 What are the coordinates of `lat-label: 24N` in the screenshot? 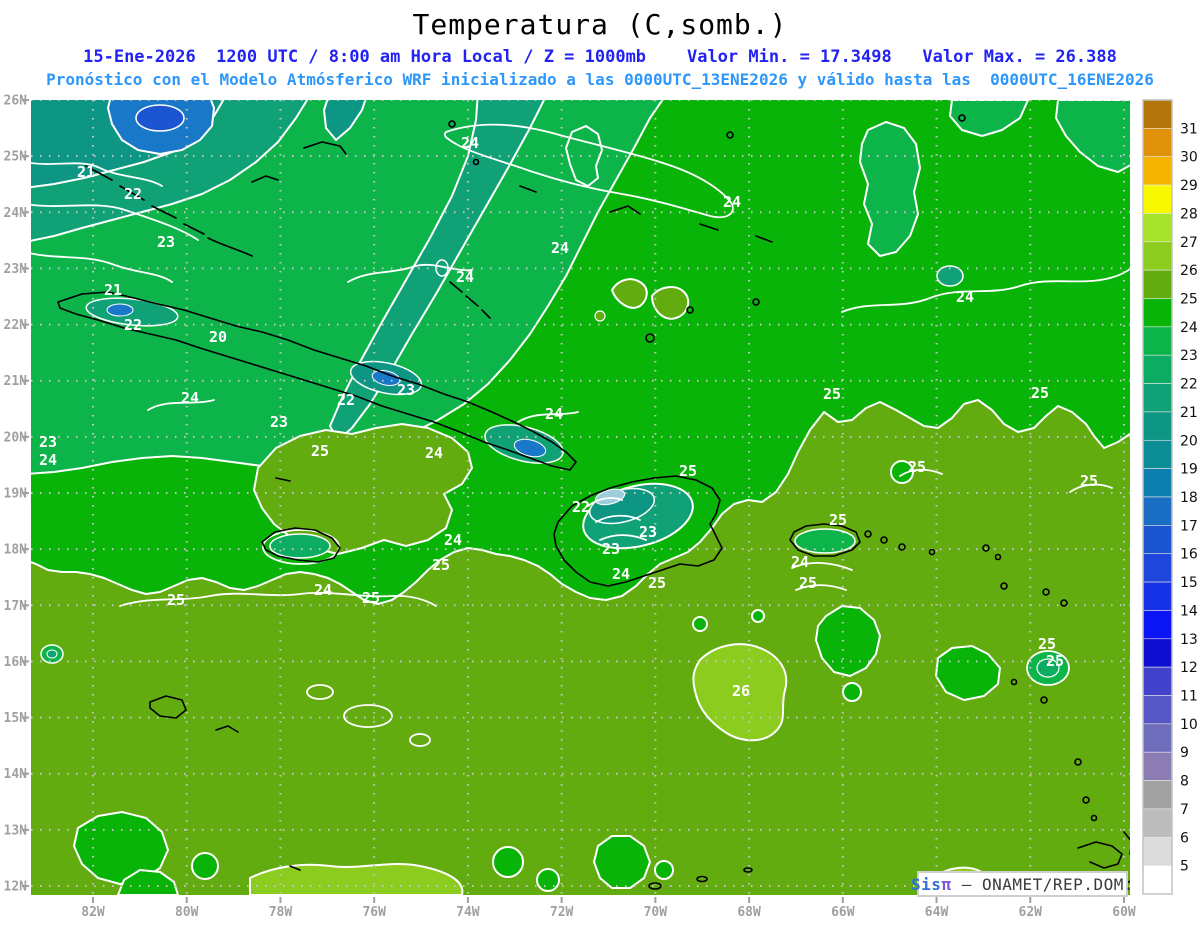 It's located at (16, 213).